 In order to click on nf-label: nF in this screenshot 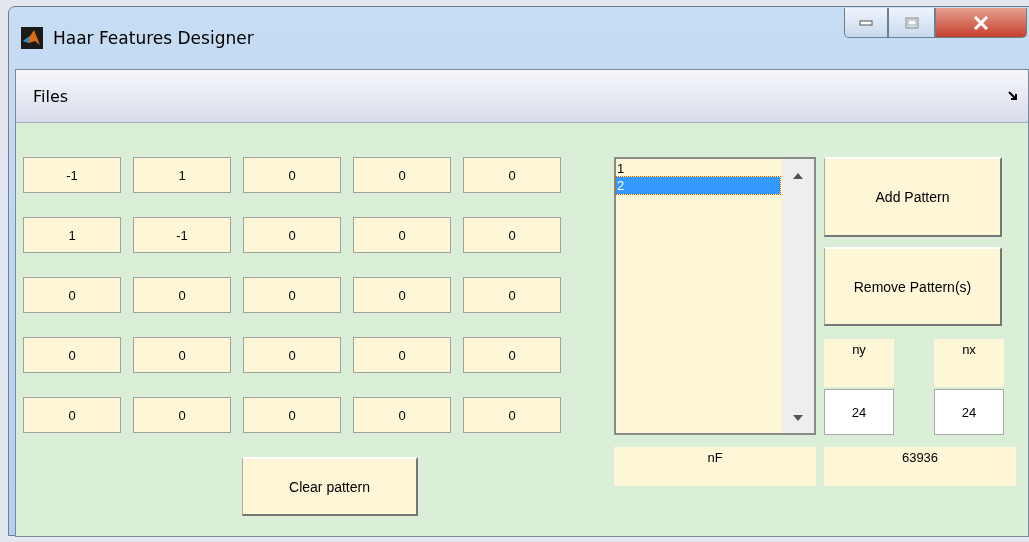, I will do `click(715, 466)`.